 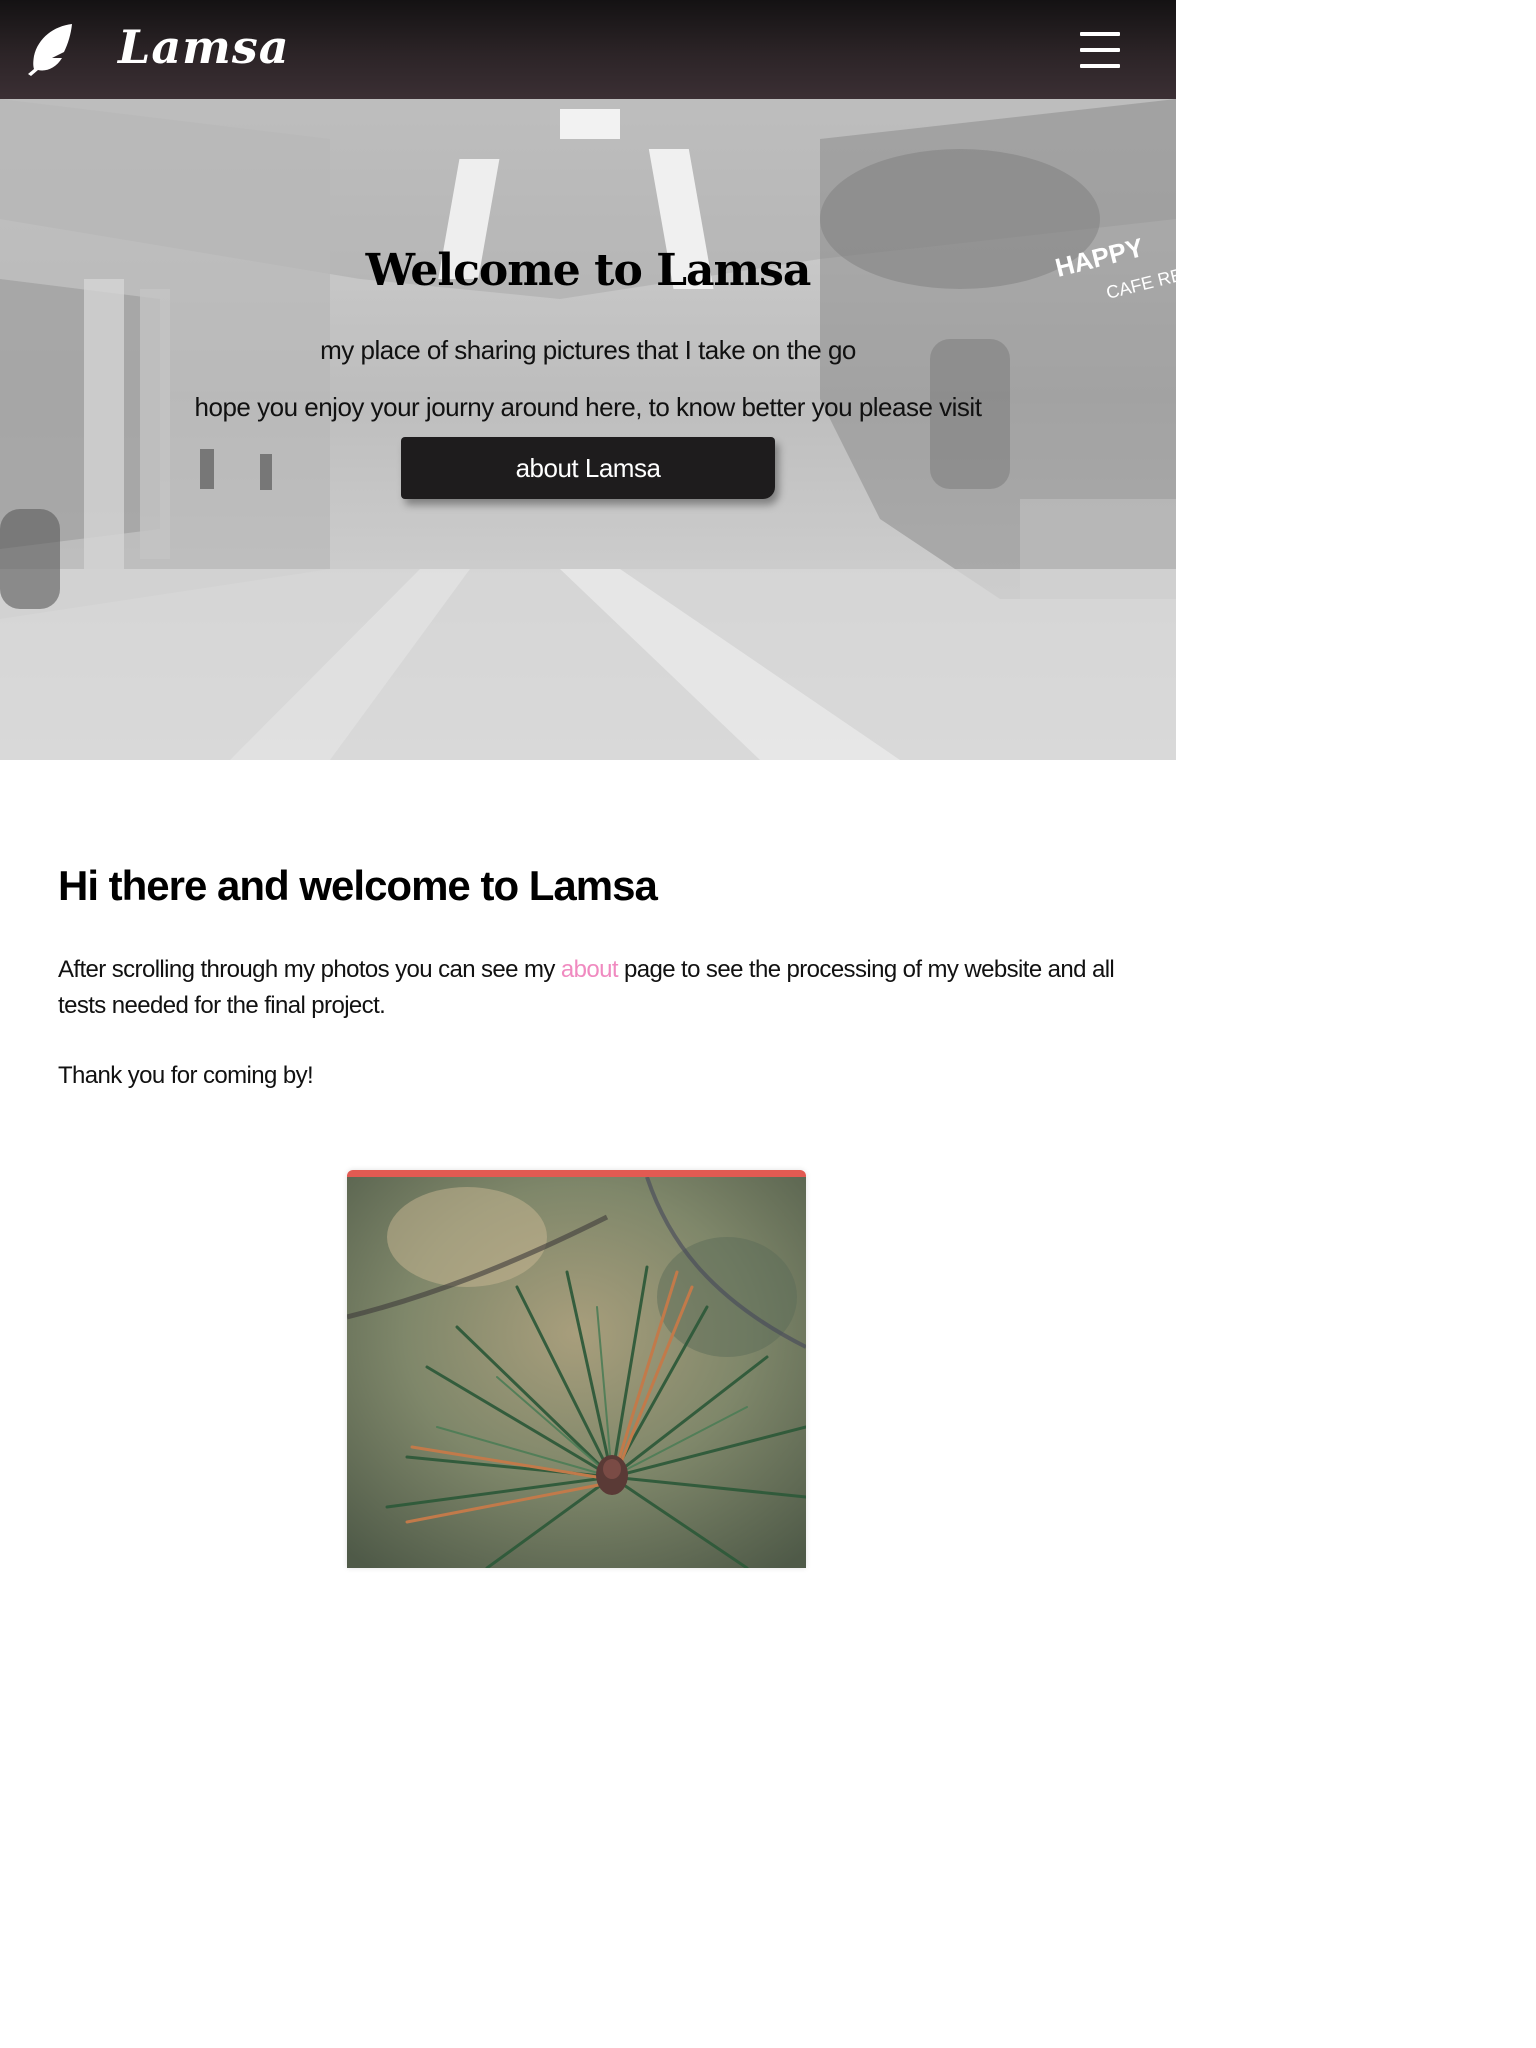 I want to click on feather-icon, so click(x=50, y=49).